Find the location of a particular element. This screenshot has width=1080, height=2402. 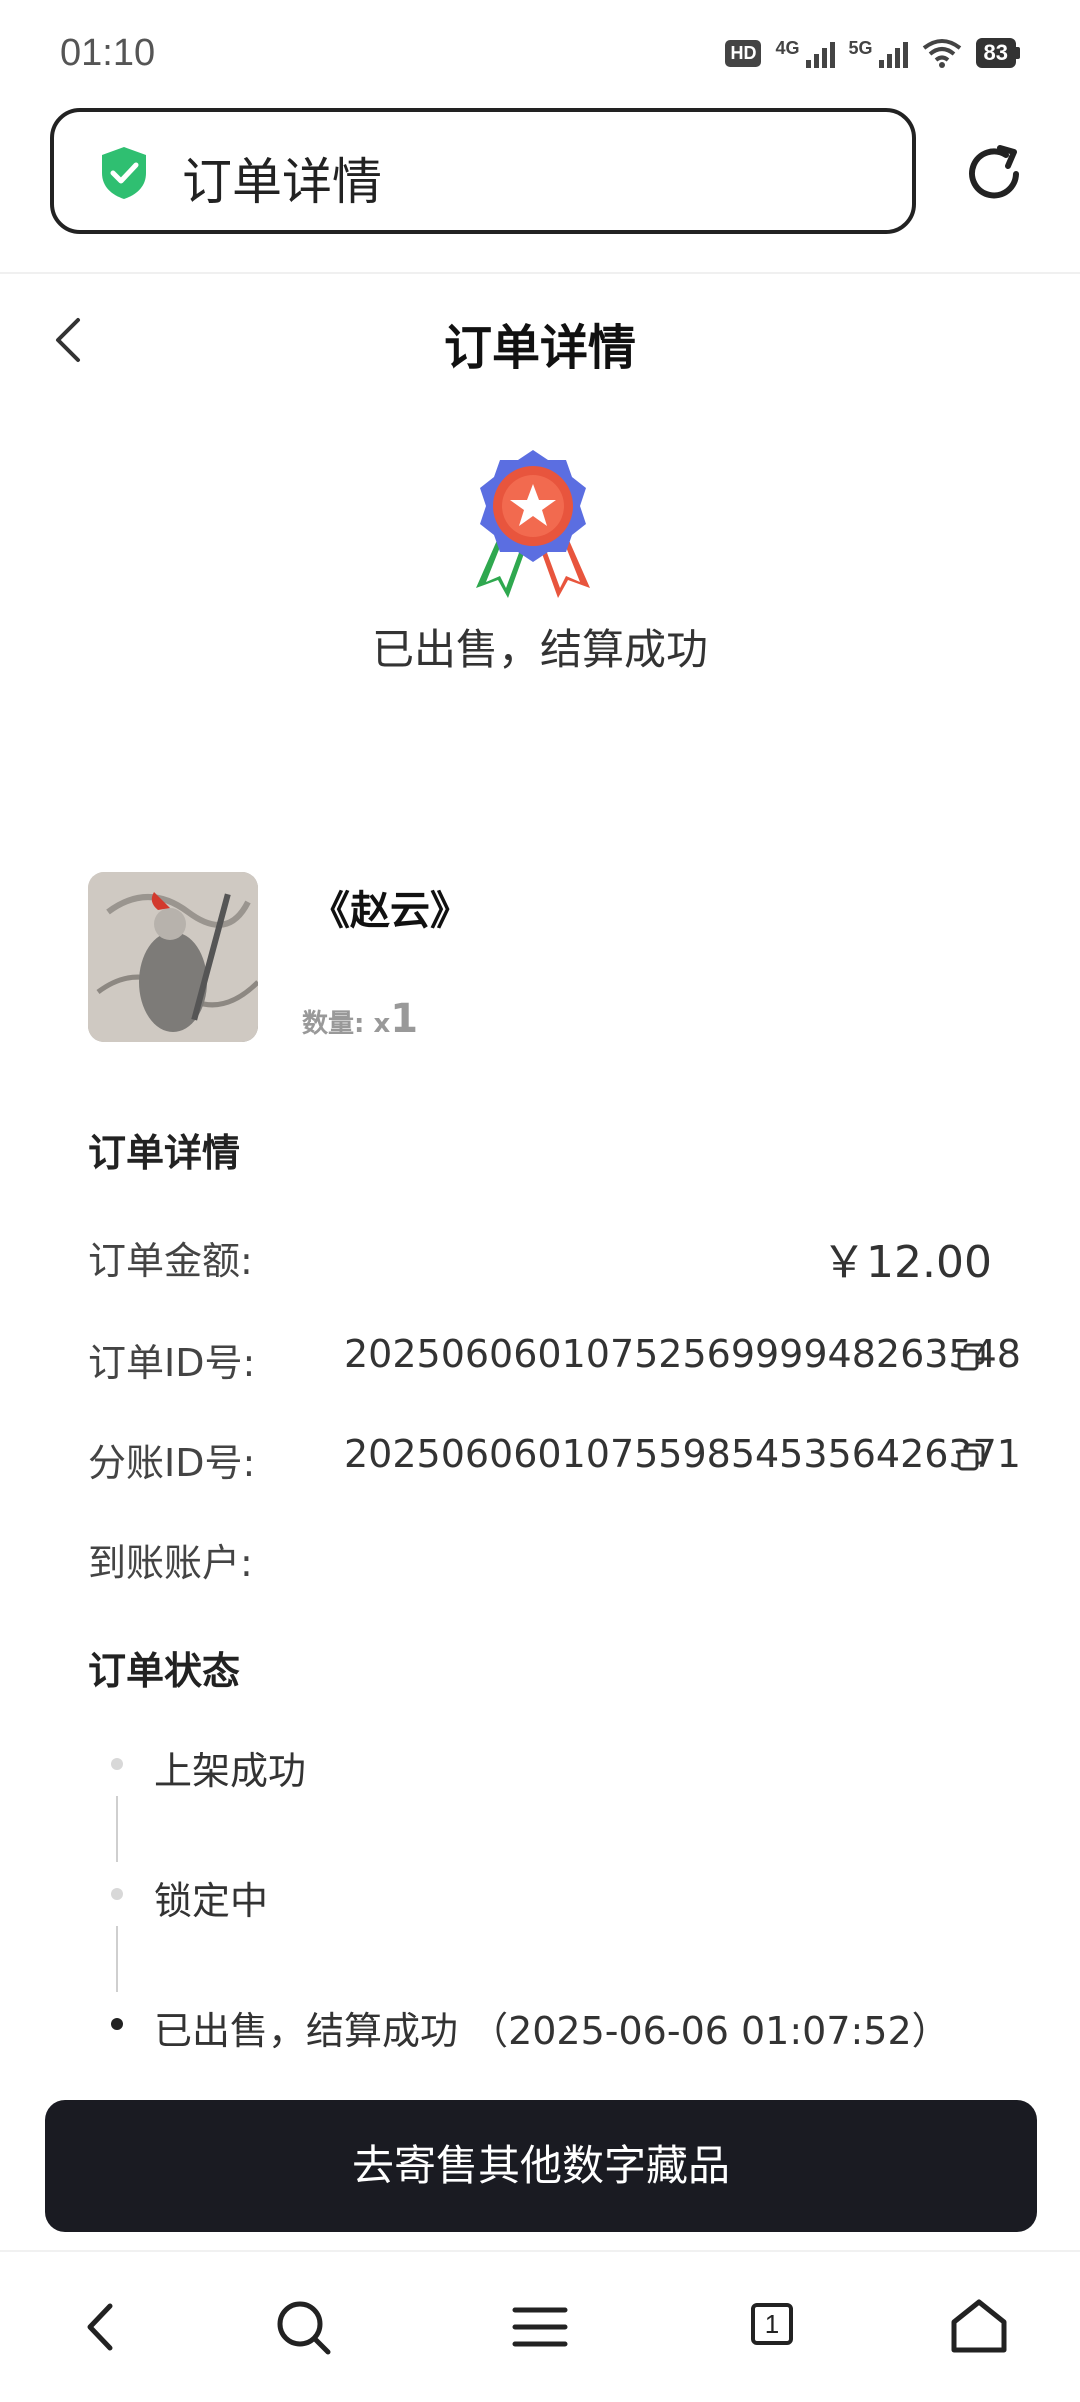

address-title: 订单详情 is located at coordinates (282, 182).